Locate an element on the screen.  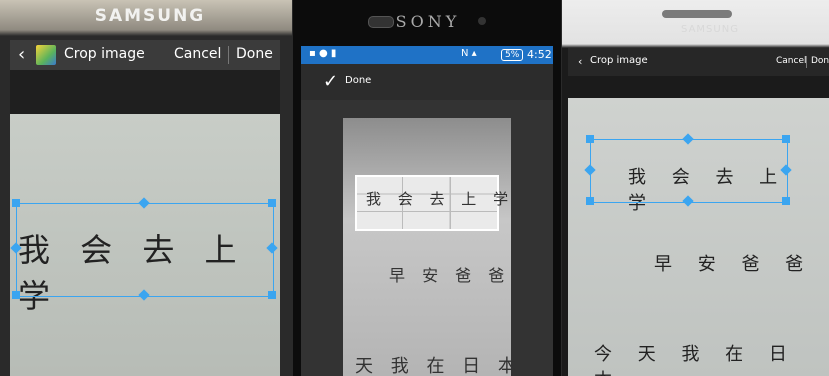
status-time: 4:52 is located at coordinates (539, 54).